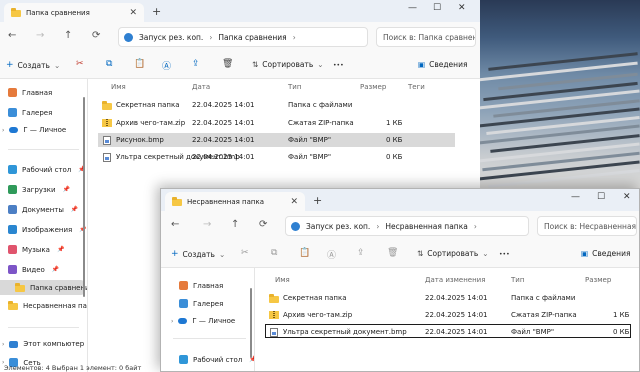  Describe the element at coordinates (47, 229) in the screenshot. I see `sidebar-item-pictures: Изображения 📌` at that location.